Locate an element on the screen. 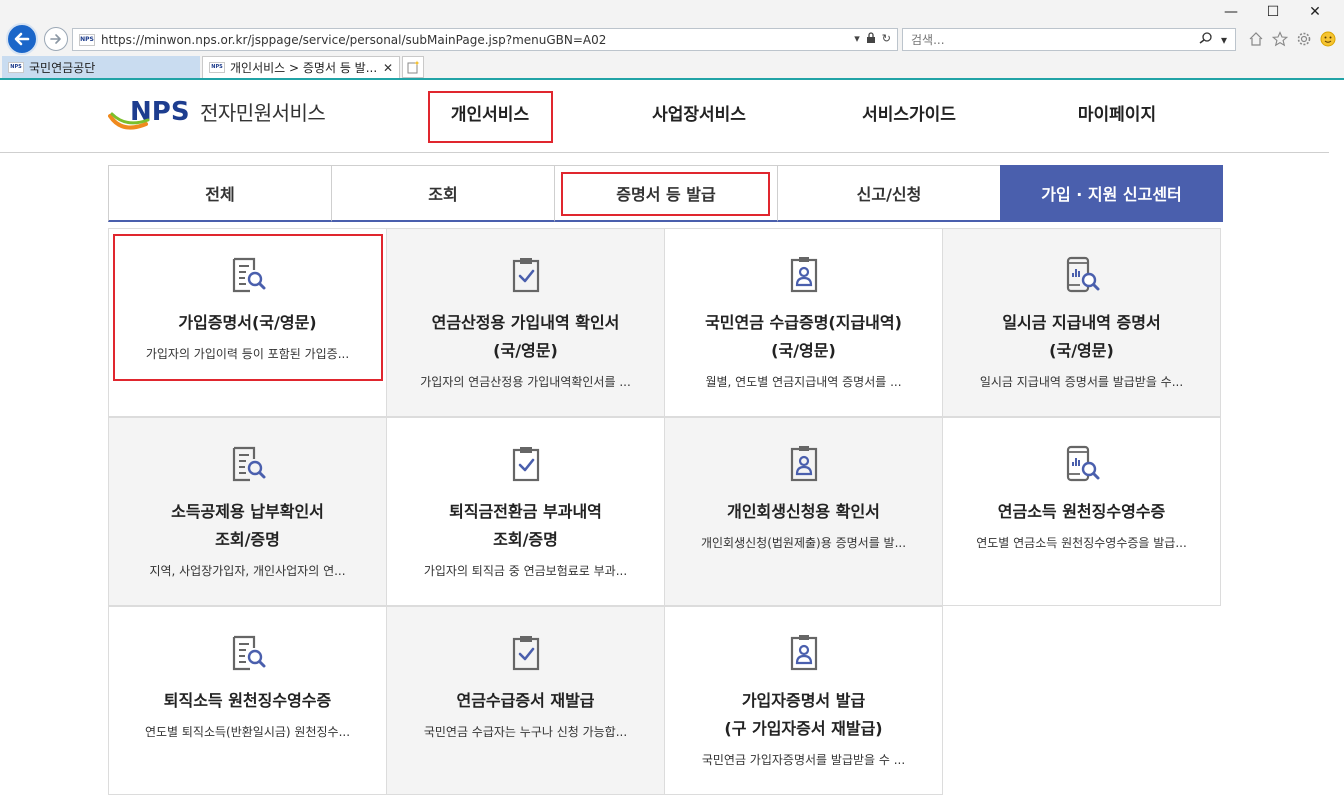  highlight-box-gnb is located at coordinates (490, 117).